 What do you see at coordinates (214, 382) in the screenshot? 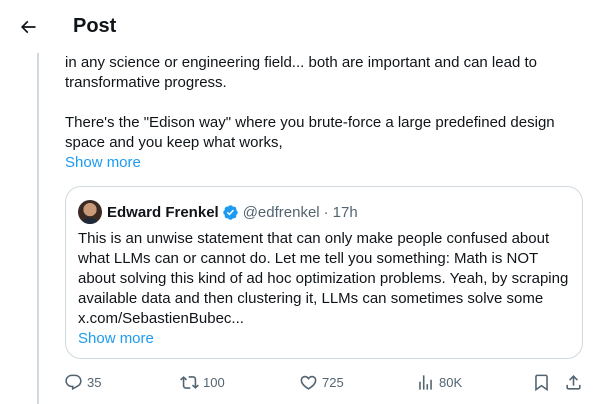
I see `repost-count: 100` at bounding box center [214, 382].